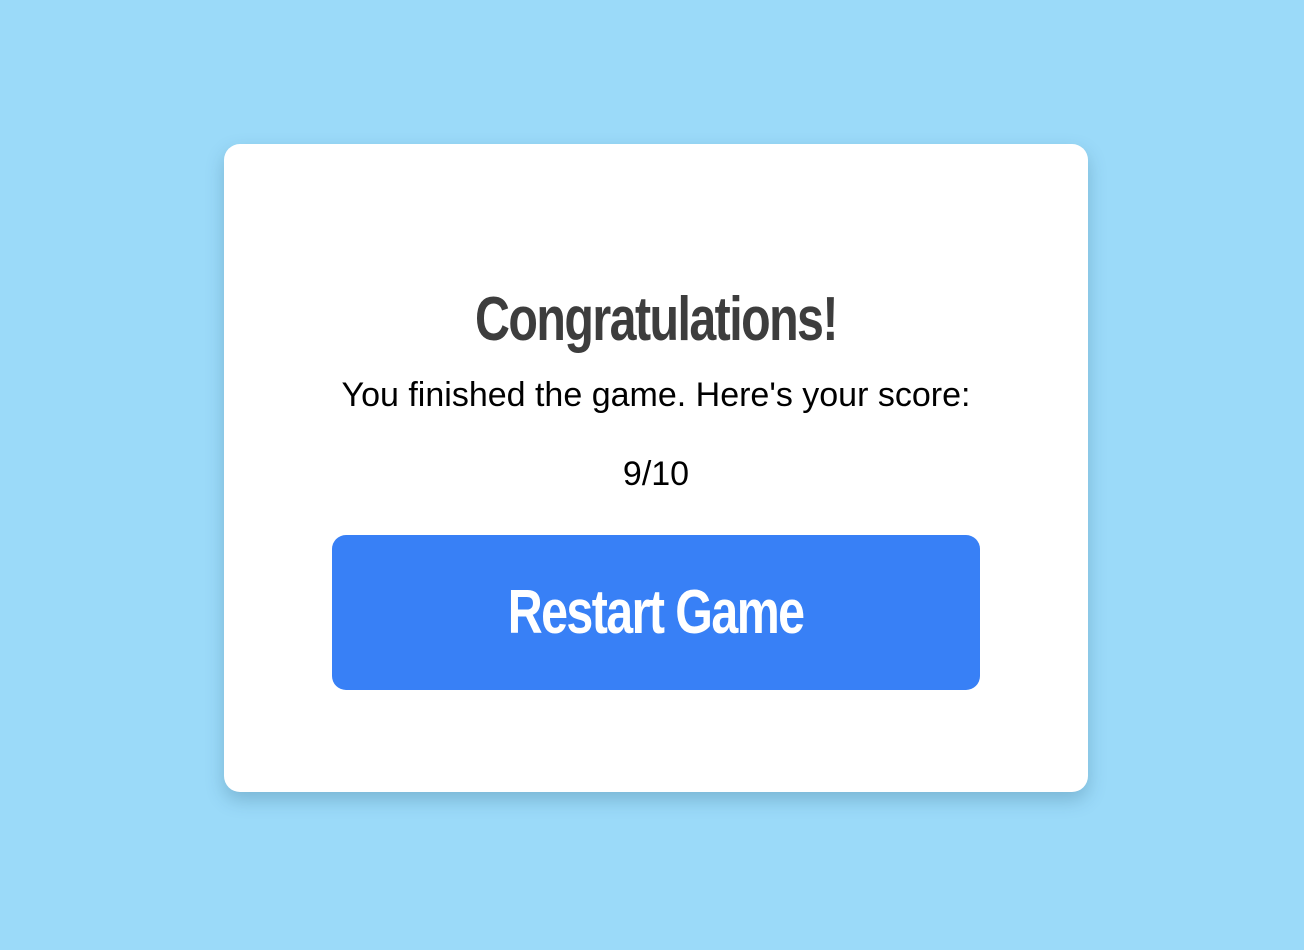 The height and width of the screenshot is (950, 1304). I want to click on congratulations-title: Congratulations!, so click(656, 319).